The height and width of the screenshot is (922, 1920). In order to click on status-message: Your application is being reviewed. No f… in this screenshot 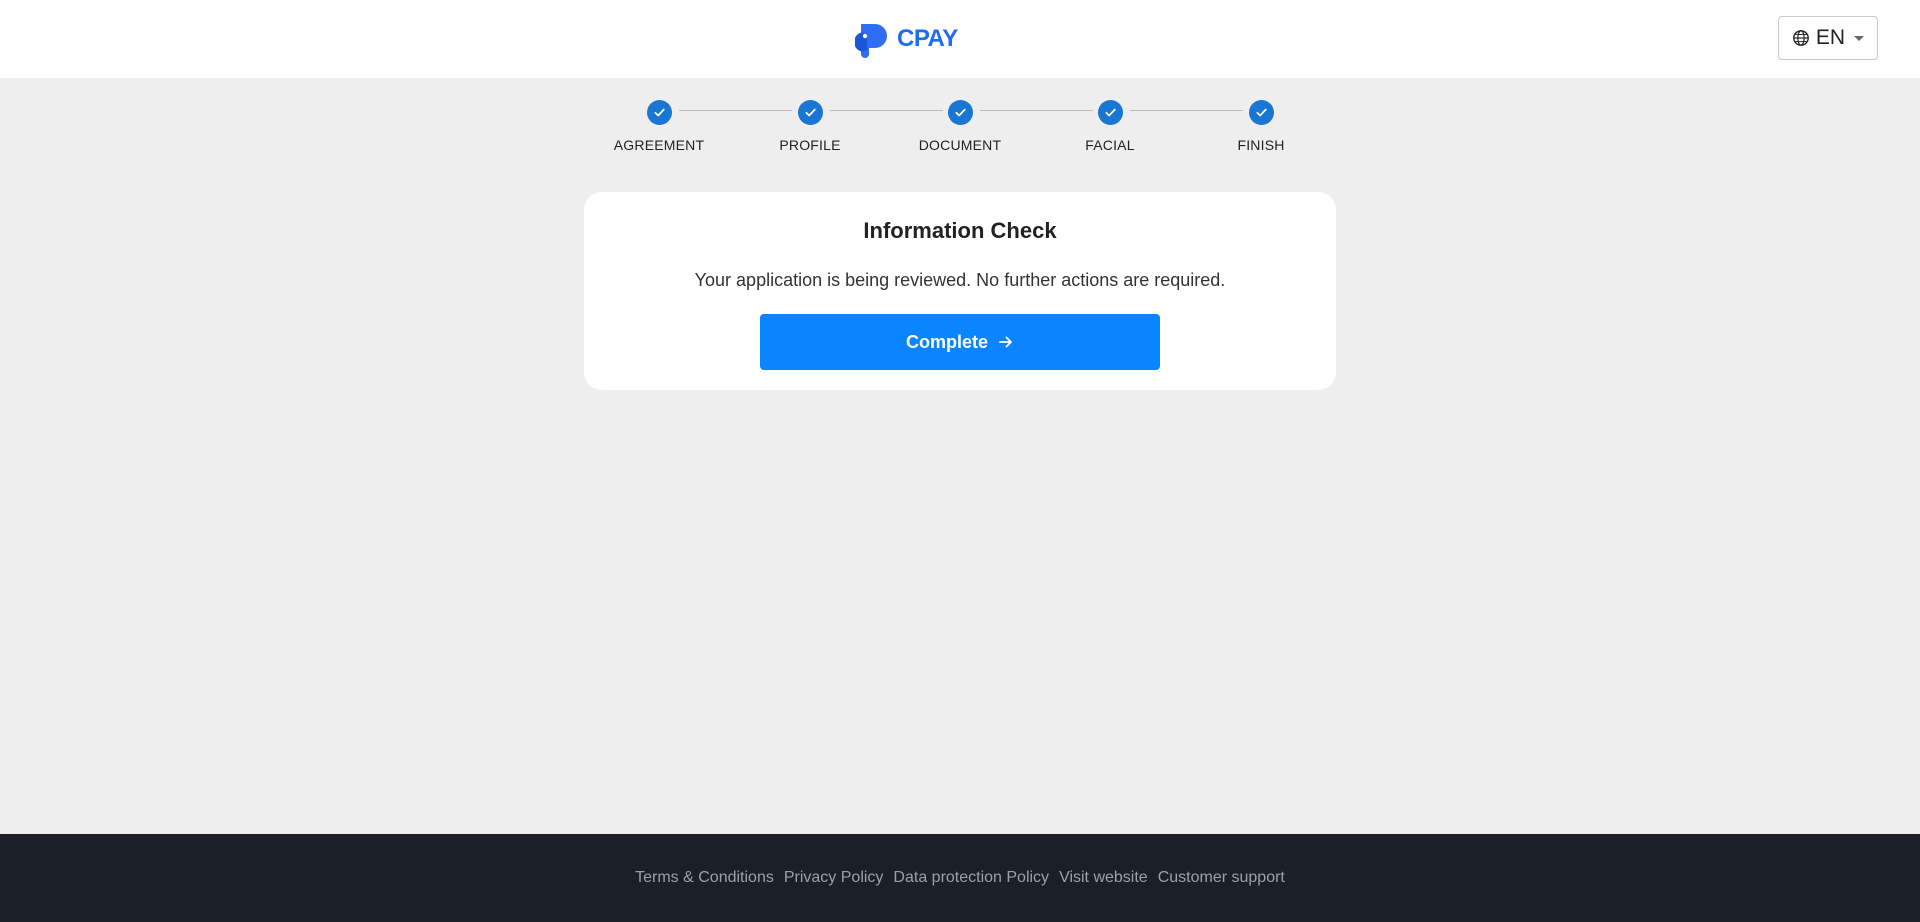, I will do `click(960, 280)`.